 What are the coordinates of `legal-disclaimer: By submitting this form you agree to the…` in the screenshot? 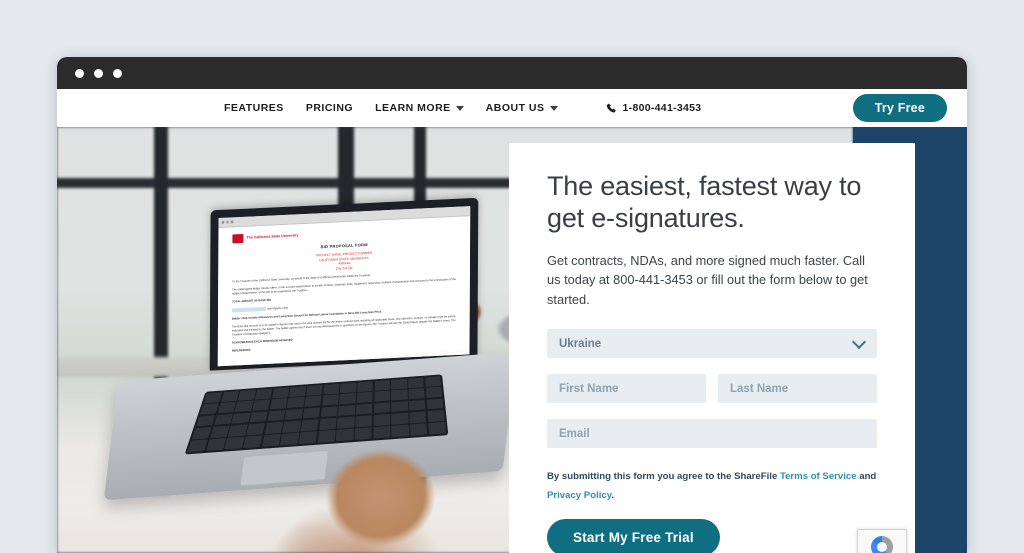 It's located at (712, 486).